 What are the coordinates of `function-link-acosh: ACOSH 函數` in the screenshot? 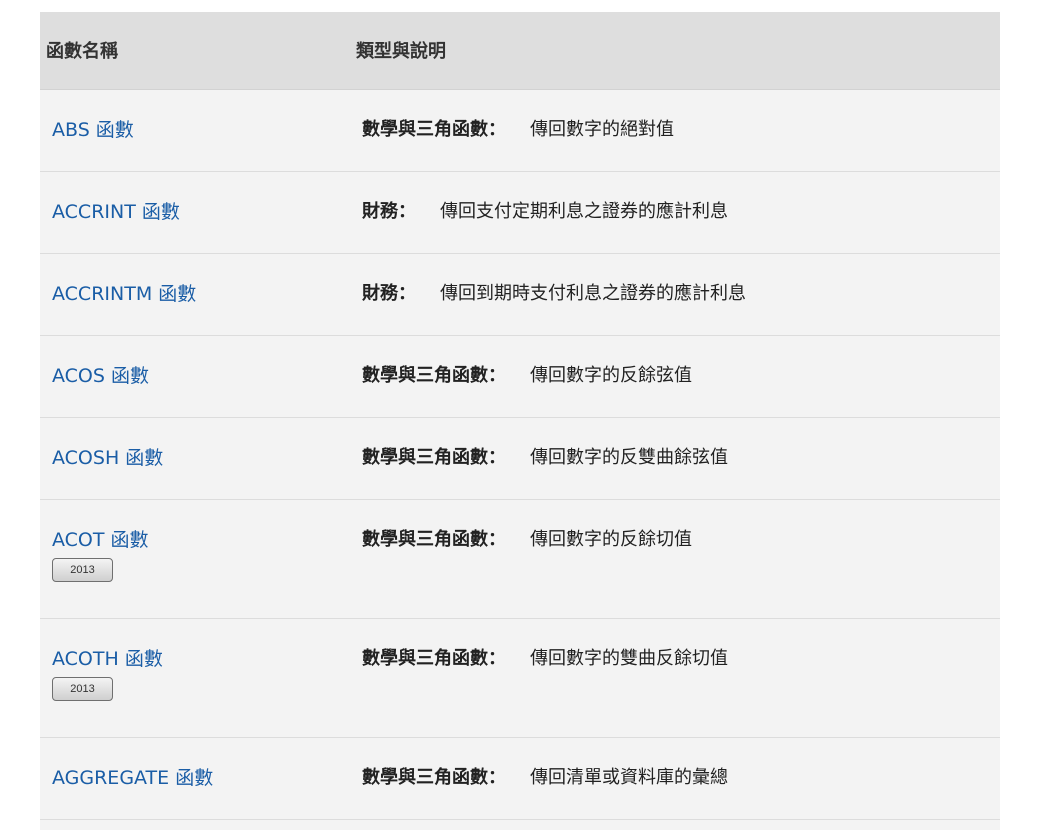 It's located at (107, 458).